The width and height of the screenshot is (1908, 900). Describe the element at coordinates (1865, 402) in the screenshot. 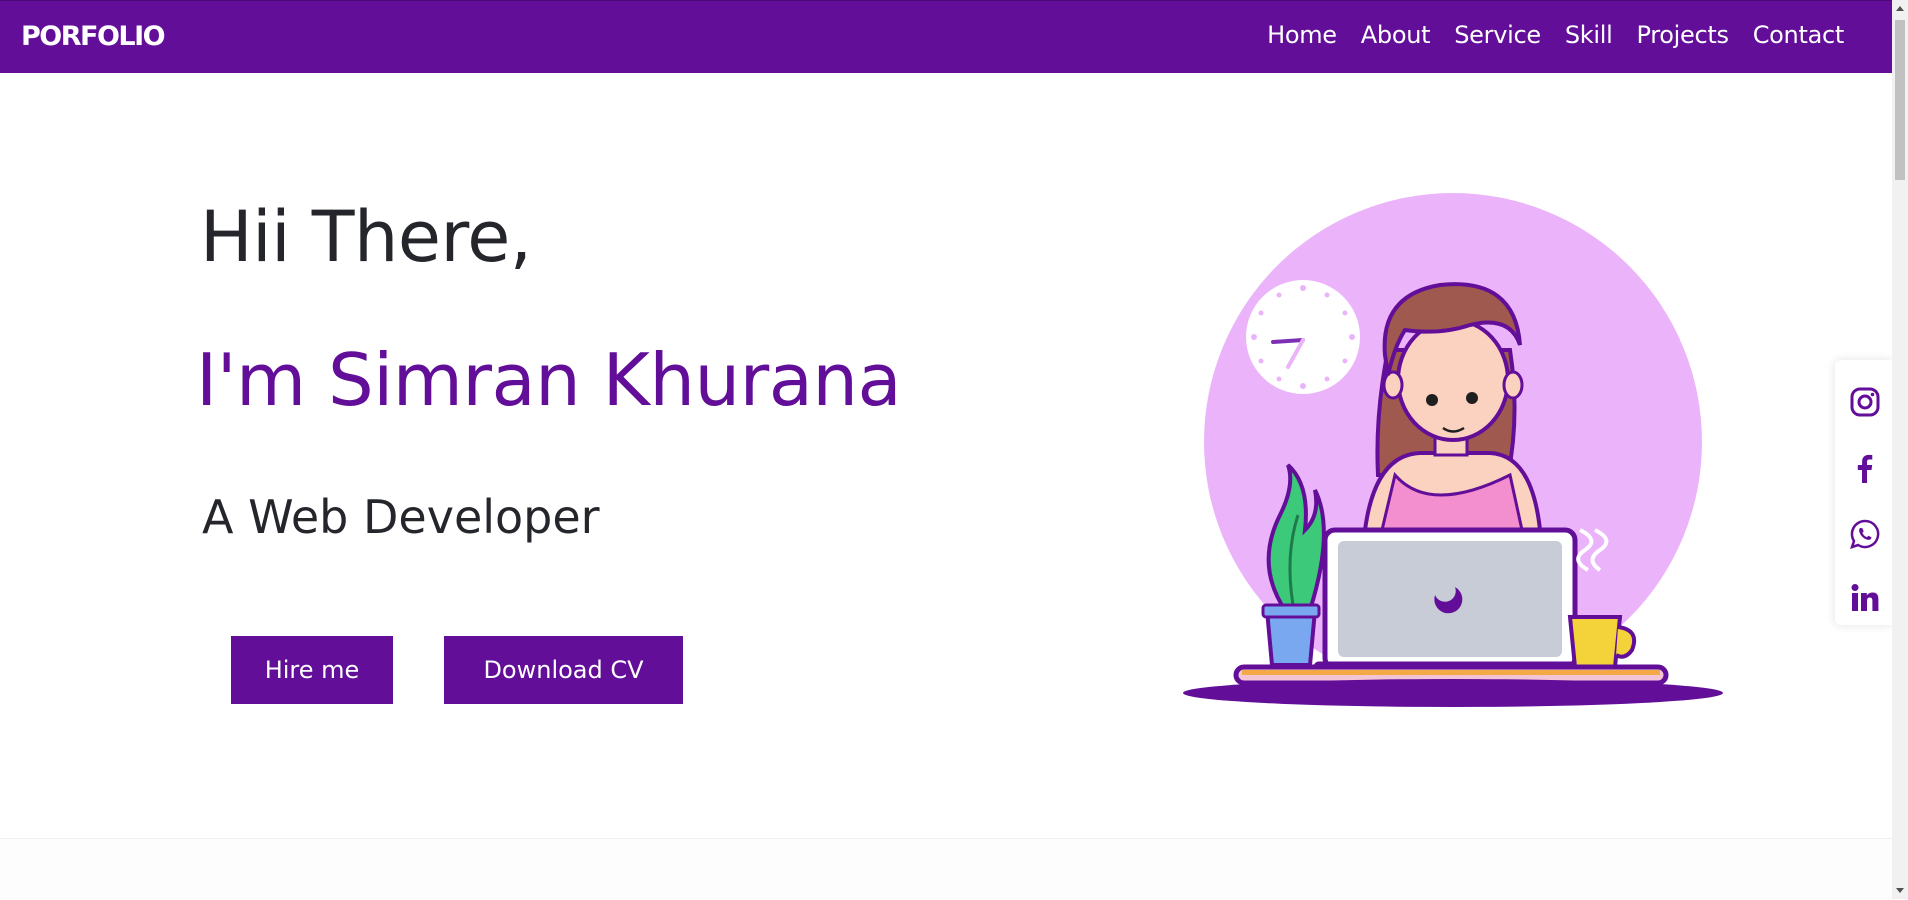

I see `instagram-icon` at that location.